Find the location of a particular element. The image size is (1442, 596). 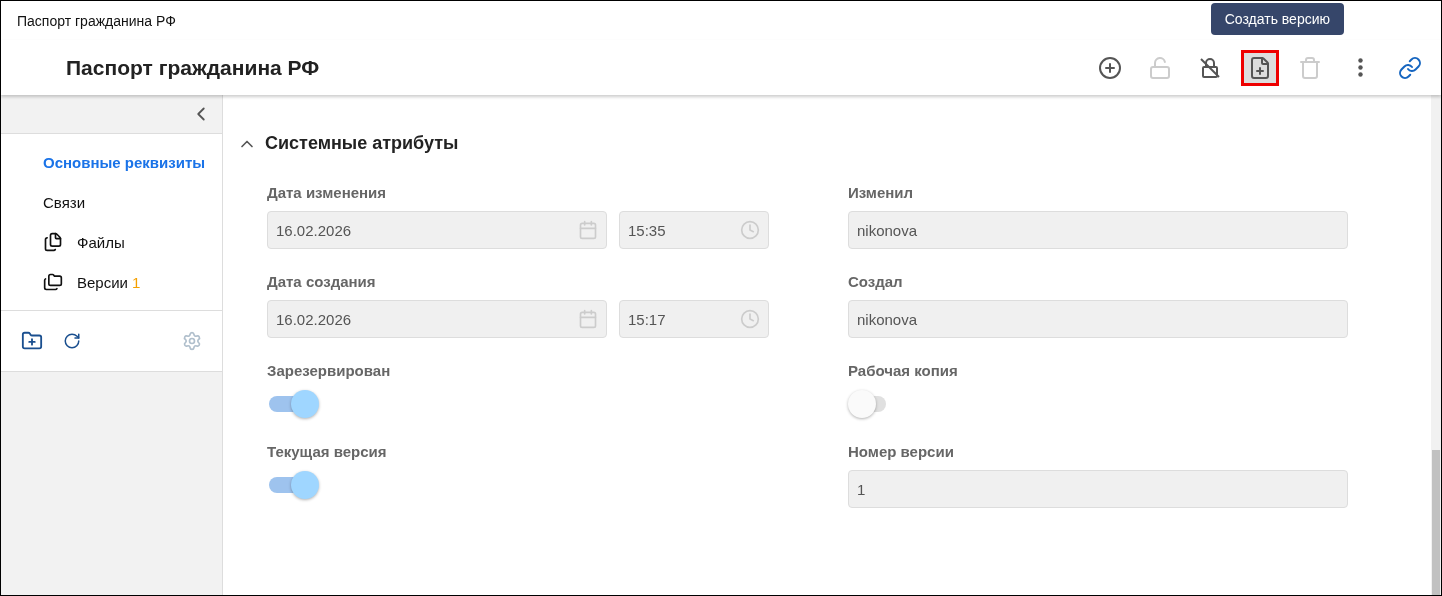

link-icon is located at coordinates (1410, 67).